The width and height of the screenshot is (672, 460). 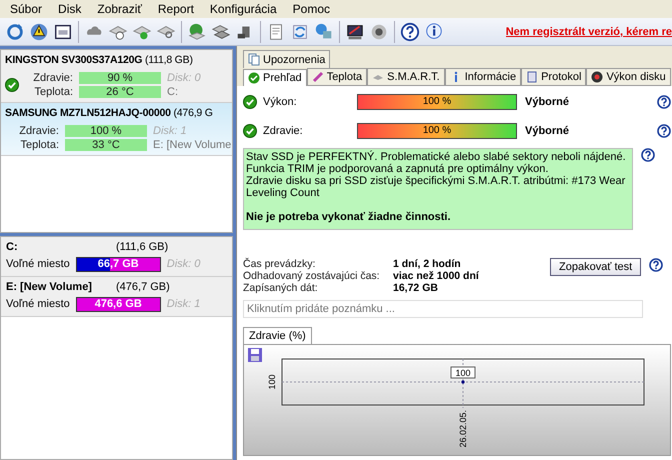 What do you see at coordinates (553, 76) in the screenshot?
I see `tab: Protokol` at bounding box center [553, 76].